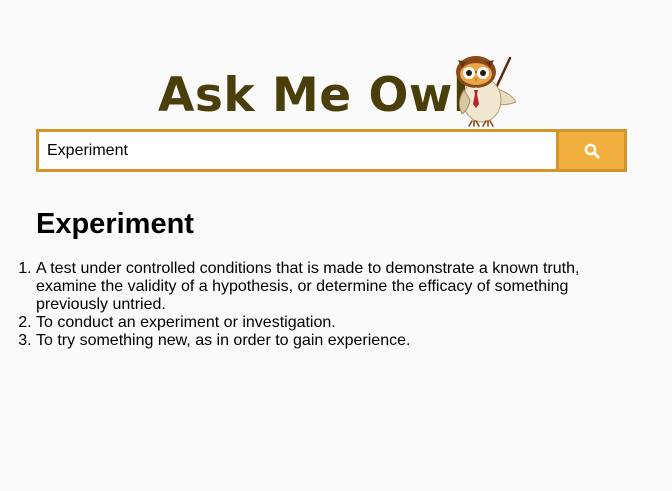 Image resolution: width=672 pixels, height=491 pixels. What do you see at coordinates (115, 224) in the screenshot?
I see `result-title: Experiment` at bounding box center [115, 224].